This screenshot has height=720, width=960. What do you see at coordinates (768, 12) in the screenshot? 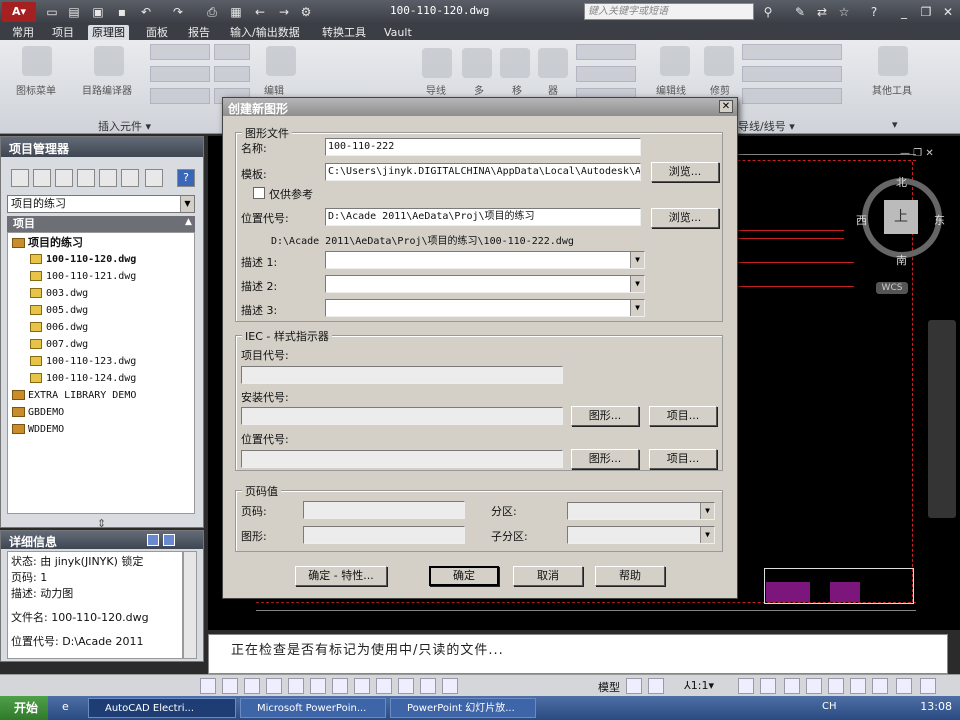
I see `binoculars-icon: ⚲` at bounding box center [768, 12].